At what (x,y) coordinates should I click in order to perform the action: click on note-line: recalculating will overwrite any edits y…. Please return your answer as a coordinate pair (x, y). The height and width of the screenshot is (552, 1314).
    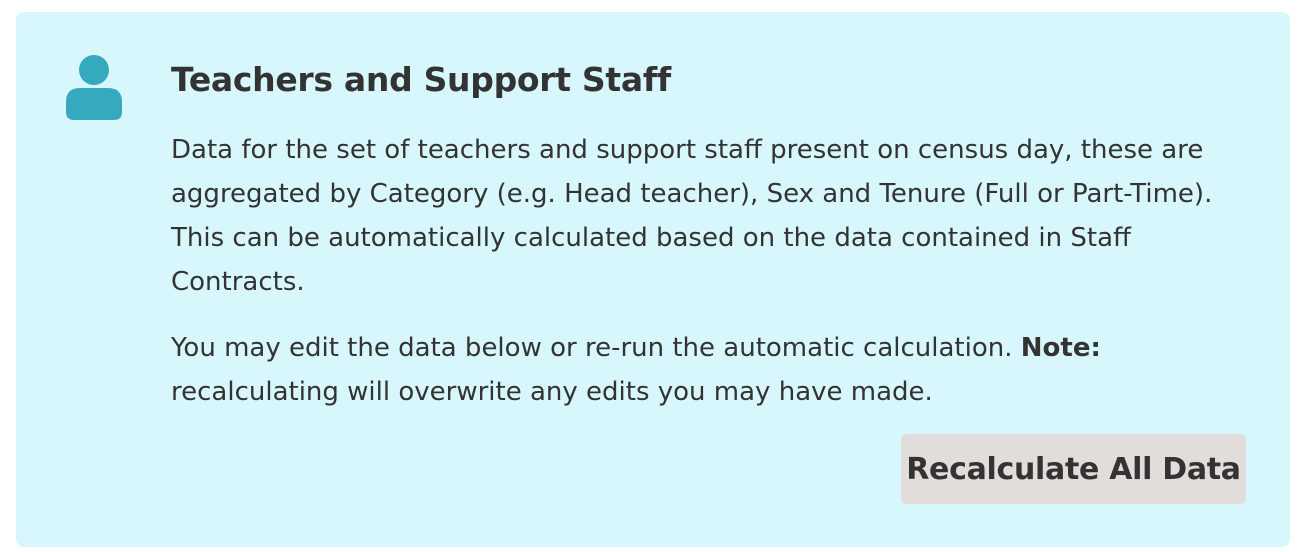
    Looking at the image, I should click on (552, 392).